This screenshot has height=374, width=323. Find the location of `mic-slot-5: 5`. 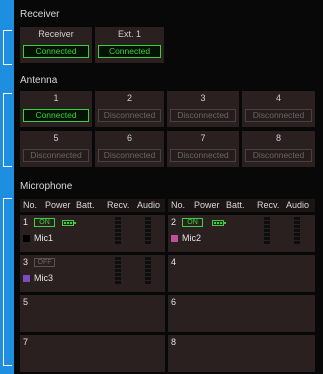

mic-slot-5: 5 is located at coordinates (92, 313).